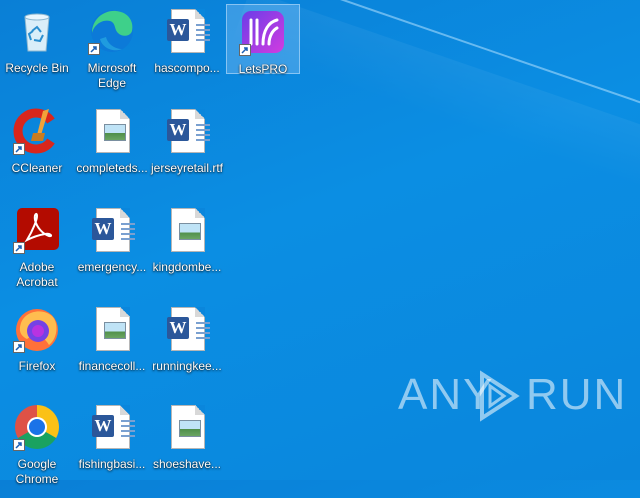 The width and height of the screenshot is (640, 498). Describe the element at coordinates (37, 68) in the screenshot. I see `desktop-icon-label: Recycle Bin` at that location.